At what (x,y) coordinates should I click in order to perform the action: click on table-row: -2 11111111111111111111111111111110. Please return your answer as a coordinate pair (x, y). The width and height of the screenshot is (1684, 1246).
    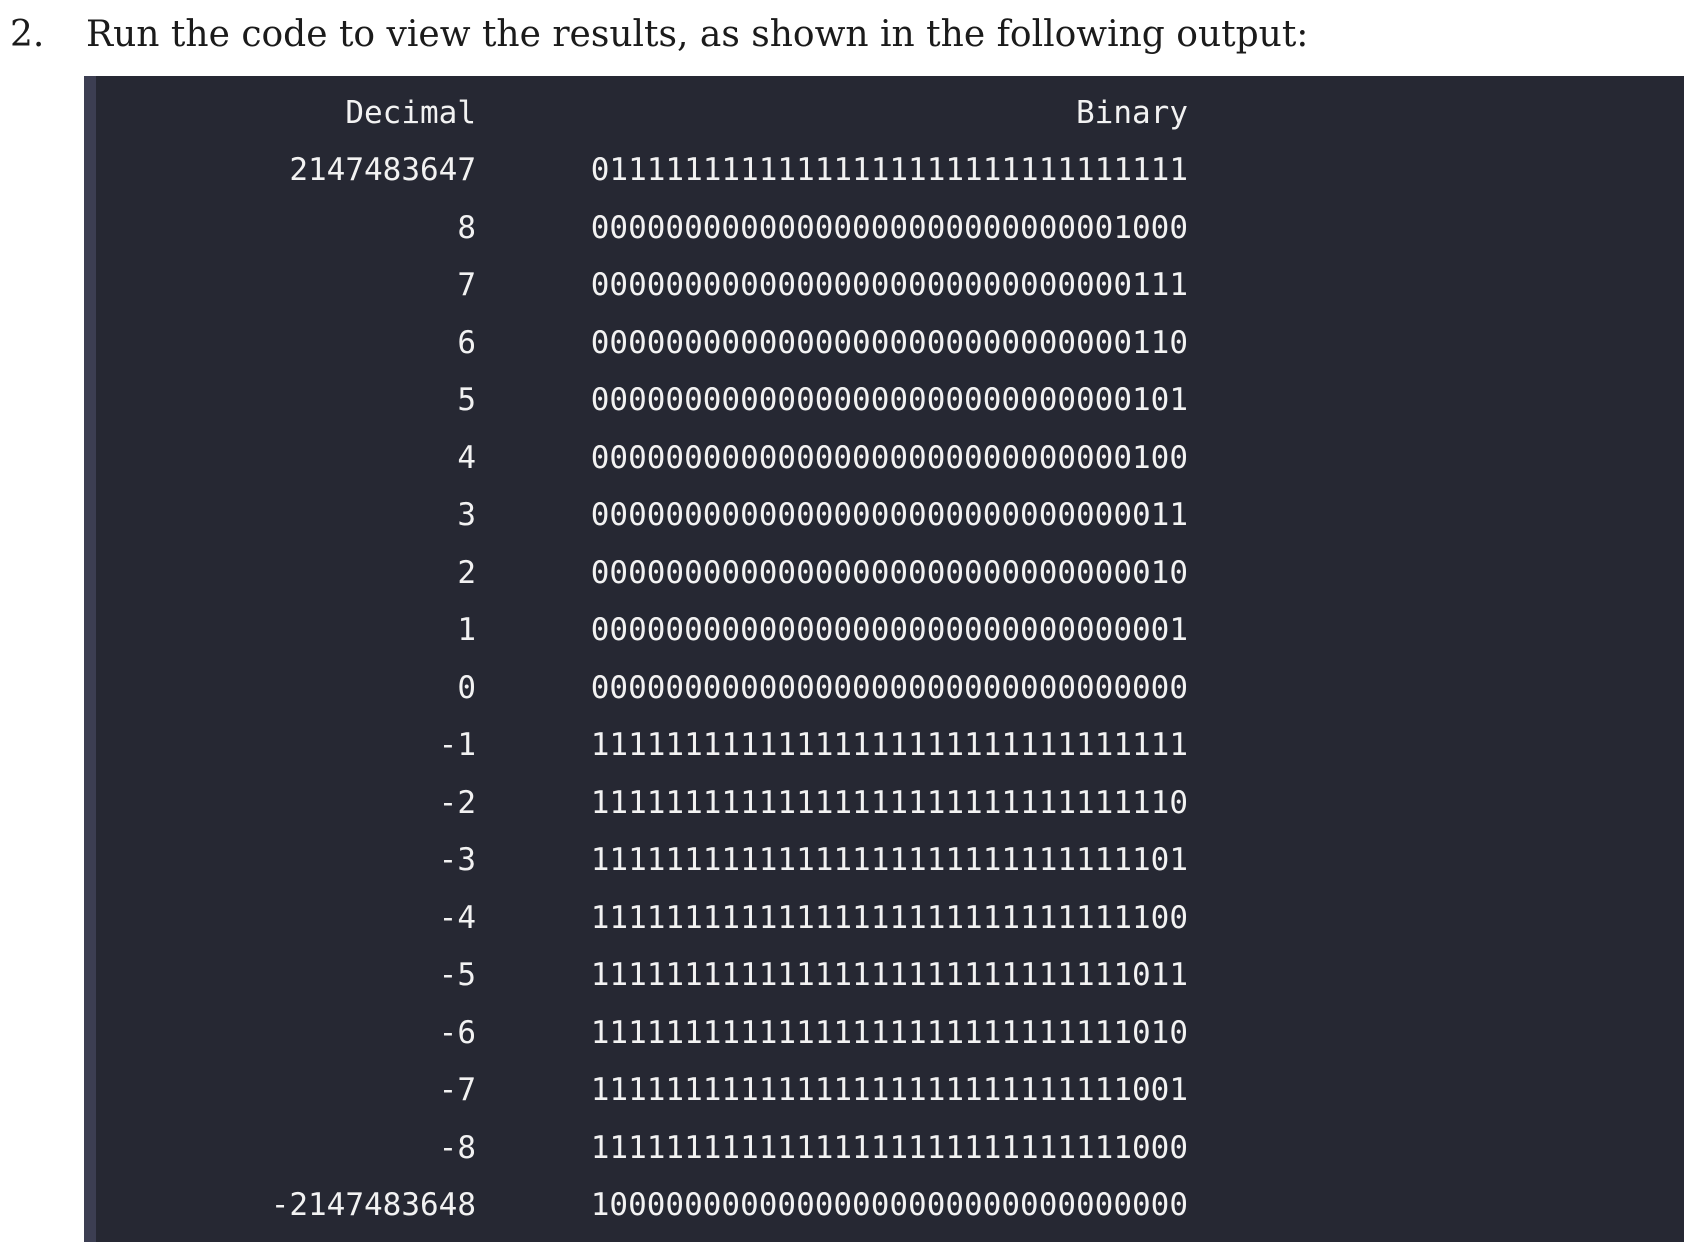
    Looking at the image, I should click on (677, 803).